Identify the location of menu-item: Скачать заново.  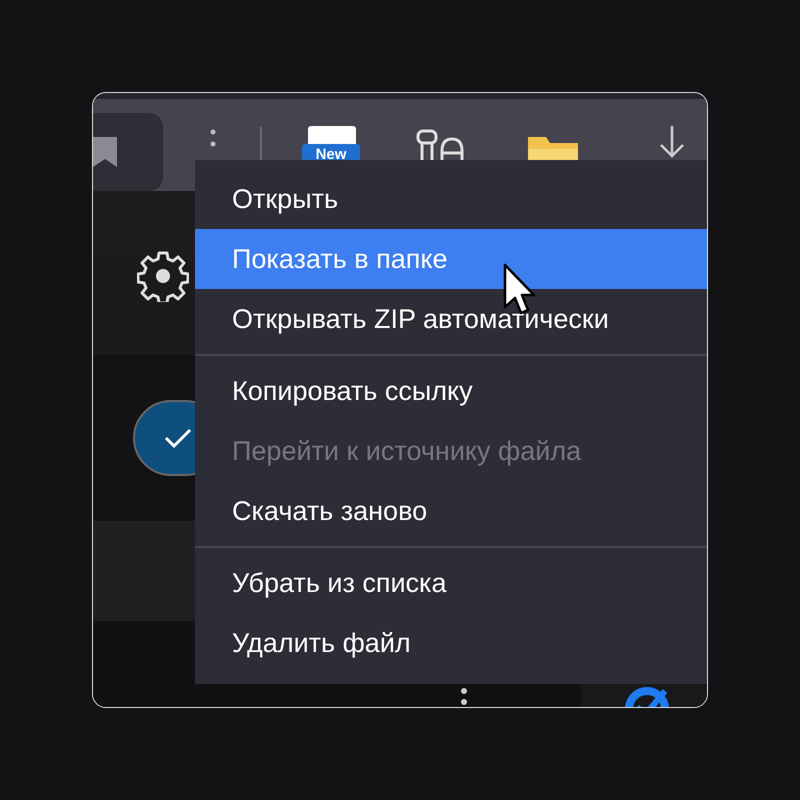
(451, 511).